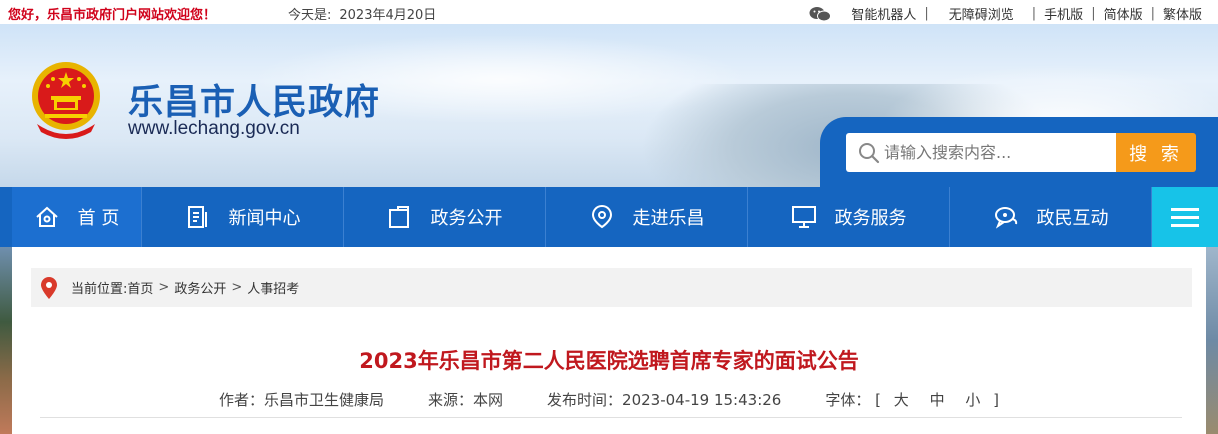 This screenshot has width=1218, height=434. What do you see at coordinates (1156, 152) in the screenshot?
I see `search-button: 搜 索` at bounding box center [1156, 152].